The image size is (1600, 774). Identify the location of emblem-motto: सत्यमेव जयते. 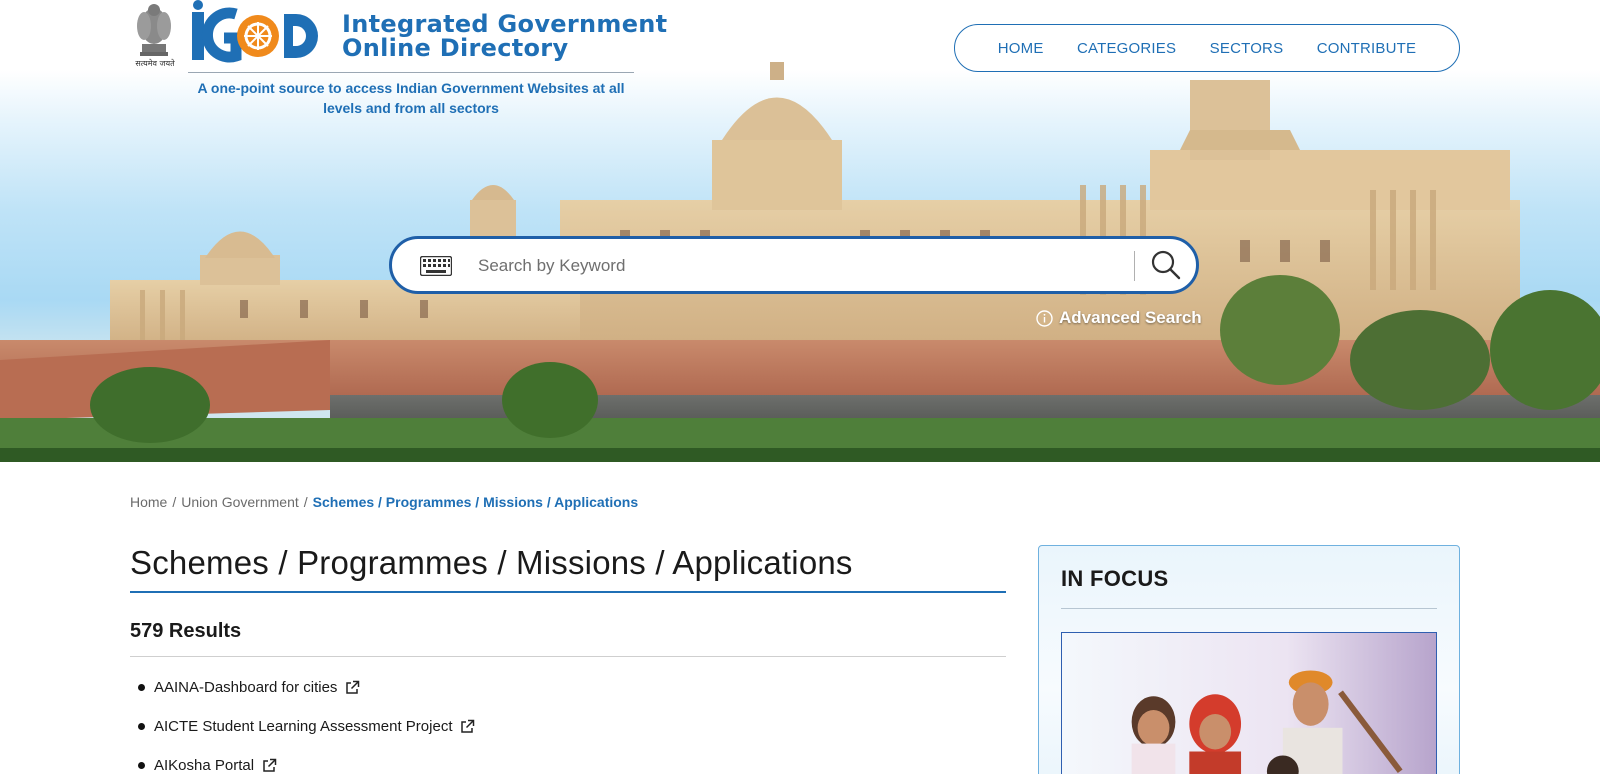
(155, 63).